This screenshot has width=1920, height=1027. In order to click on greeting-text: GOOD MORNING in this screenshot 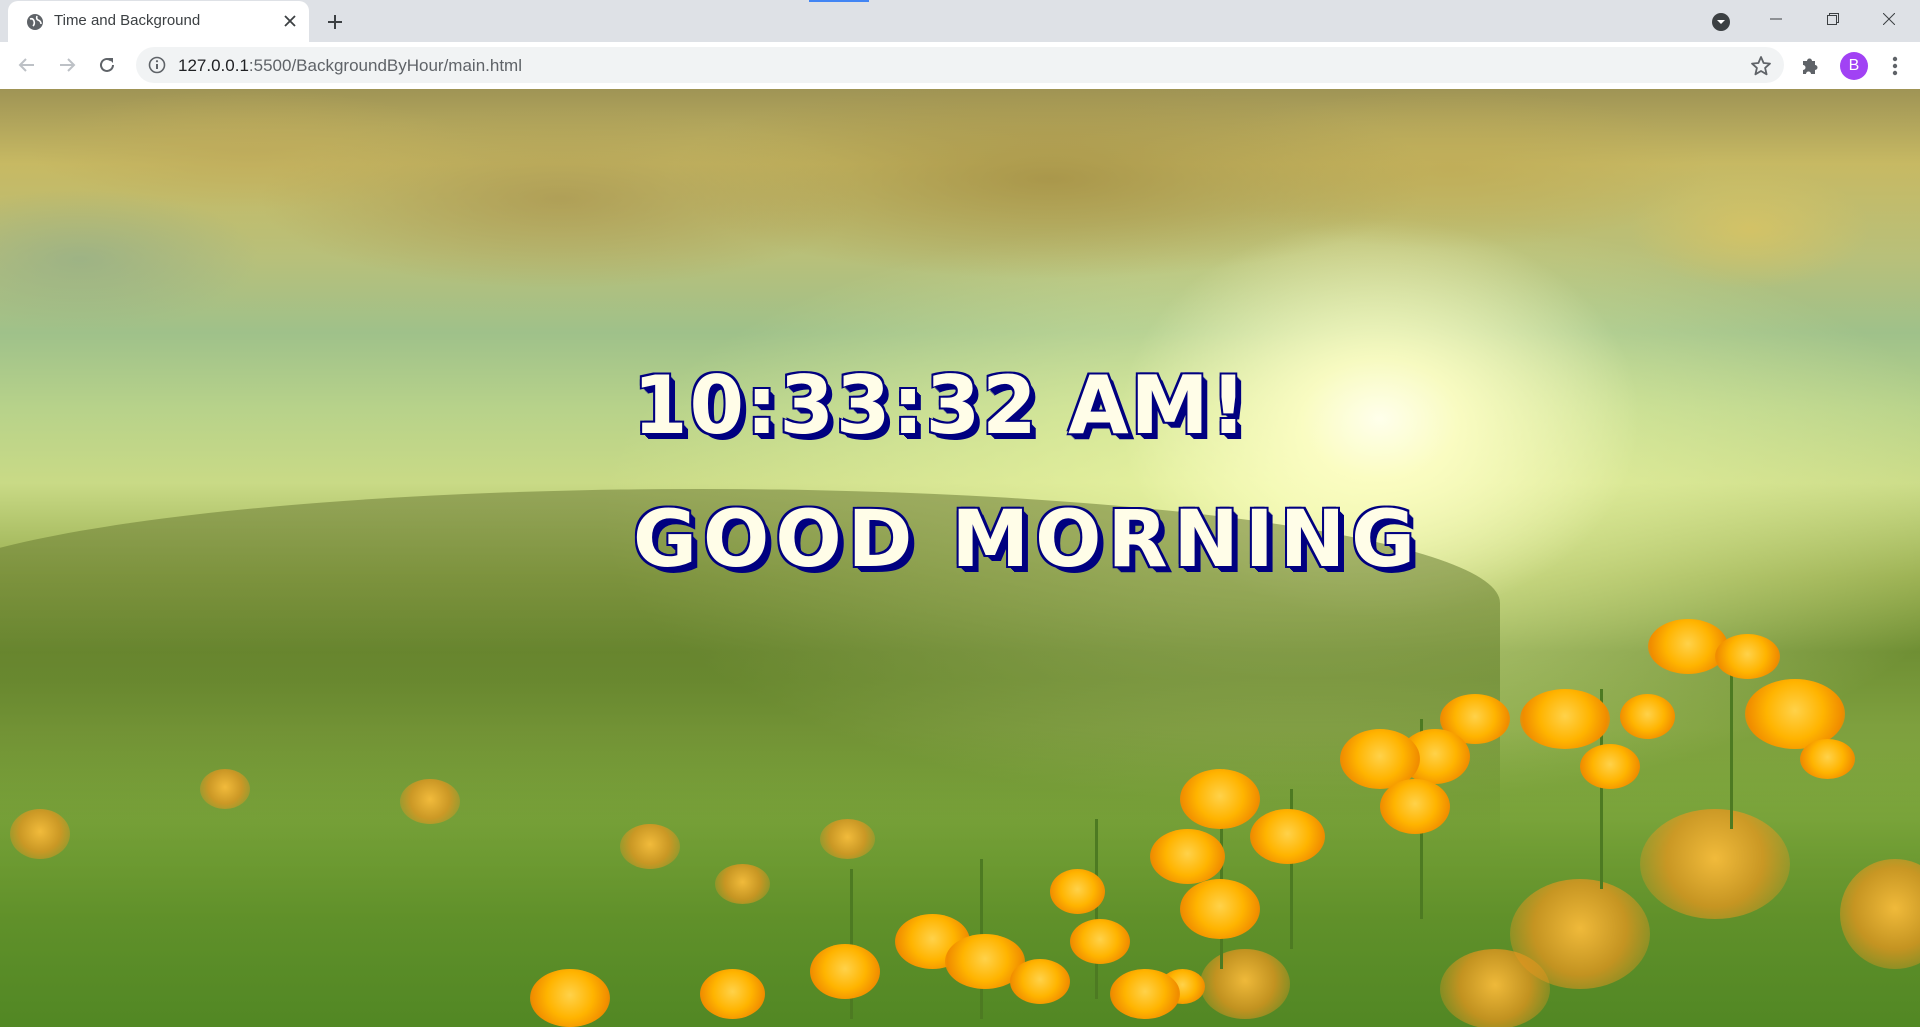, I will do `click(1027, 540)`.